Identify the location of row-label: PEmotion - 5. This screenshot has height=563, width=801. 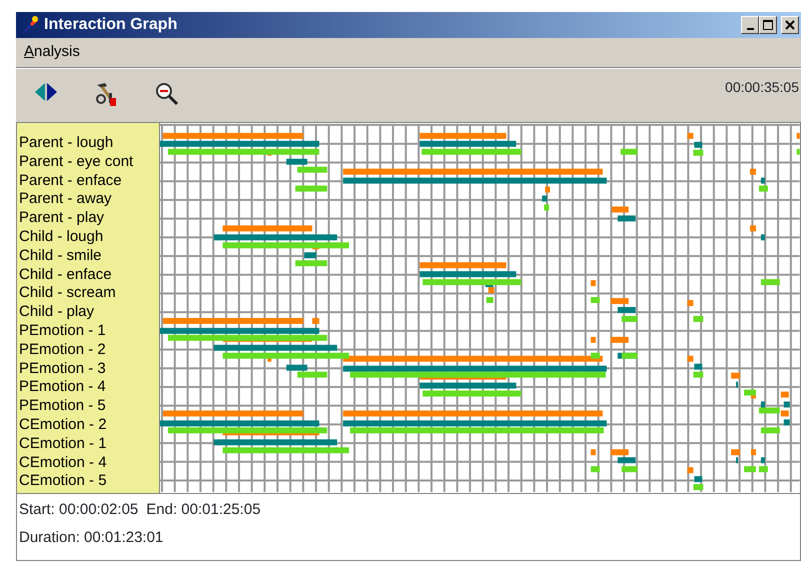
(62, 406).